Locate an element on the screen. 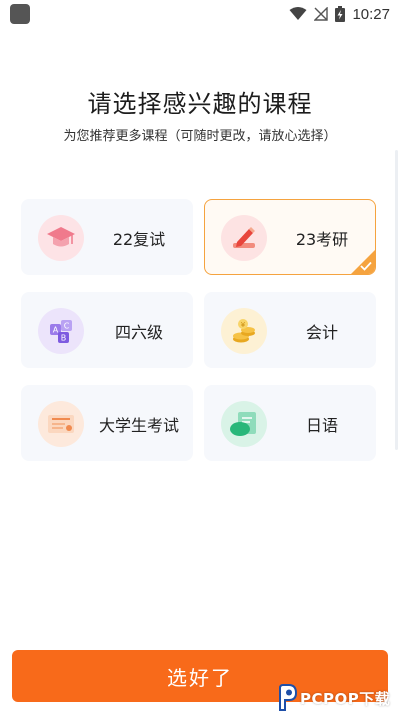  scroll-indicator is located at coordinates (396, 300).